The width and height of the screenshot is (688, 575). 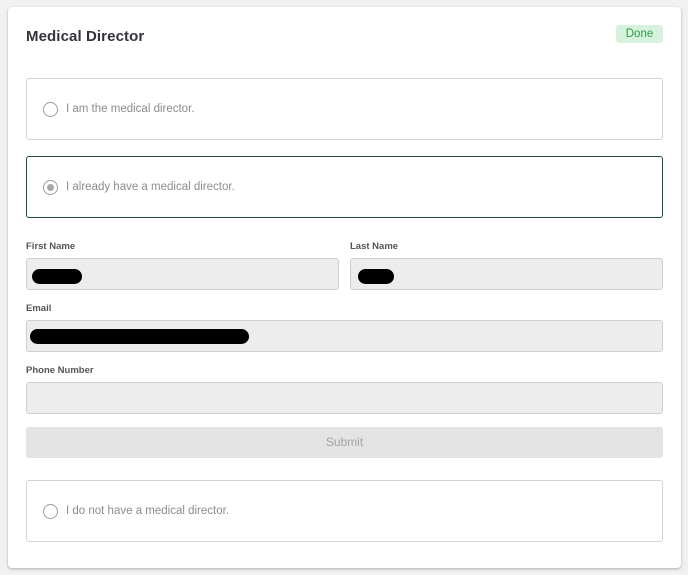 I want to click on status-badge: Done, so click(x=639, y=34).